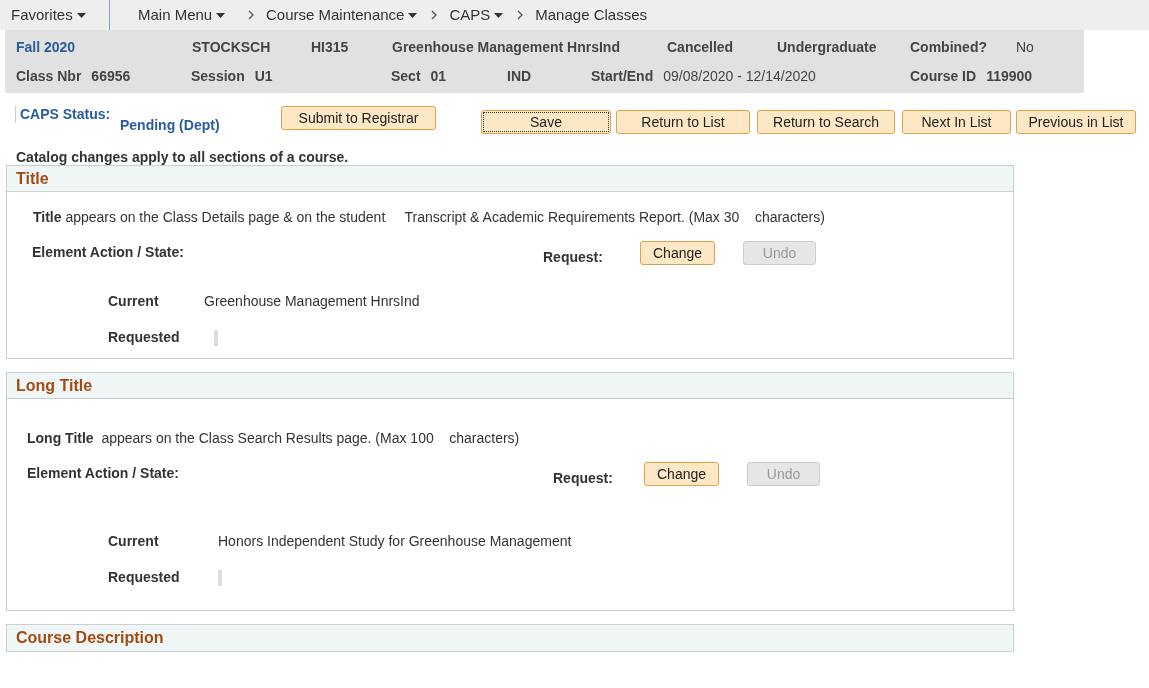 The width and height of the screenshot is (1149, 688). What do you see at coordinates (949, 47) in the screenshot?
I see `header-value: Combined?` at bounding box center [949, 47].